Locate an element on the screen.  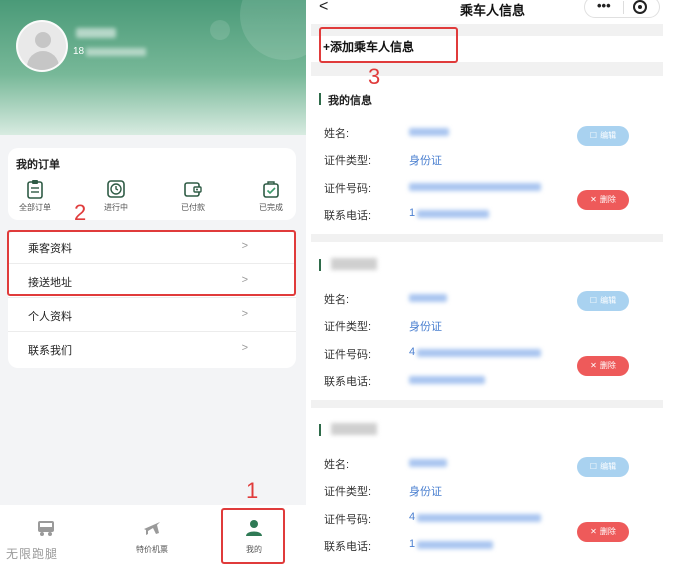
my-orders-card: 我的订单 全部订单 进行中 已付款 已完成 is located at coordinates (152, 184).